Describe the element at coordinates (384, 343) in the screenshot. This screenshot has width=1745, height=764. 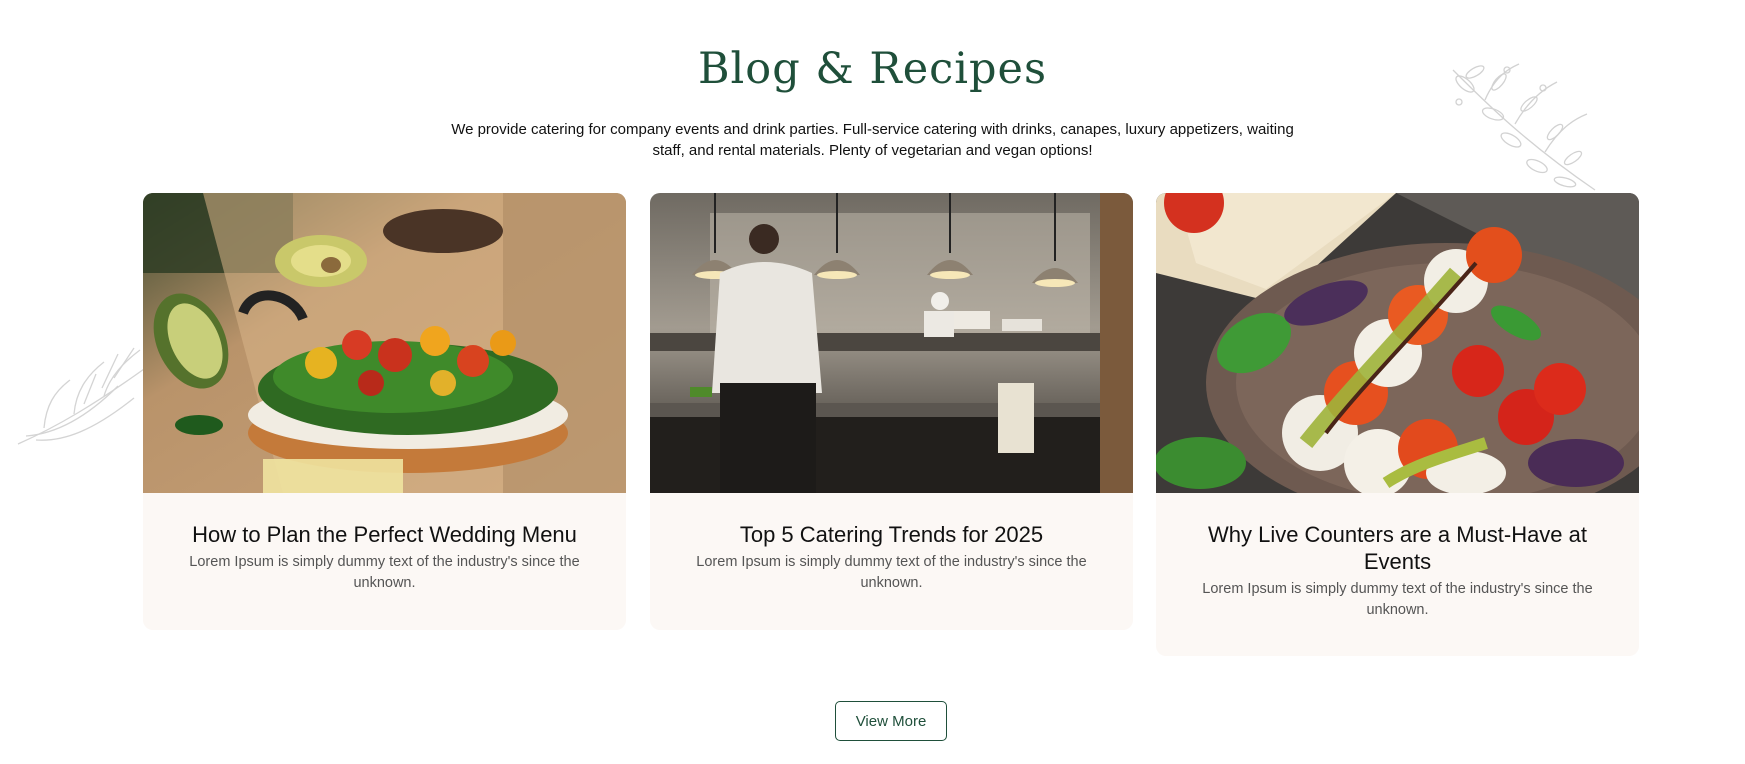
I see `sandwich-photo` at that location.